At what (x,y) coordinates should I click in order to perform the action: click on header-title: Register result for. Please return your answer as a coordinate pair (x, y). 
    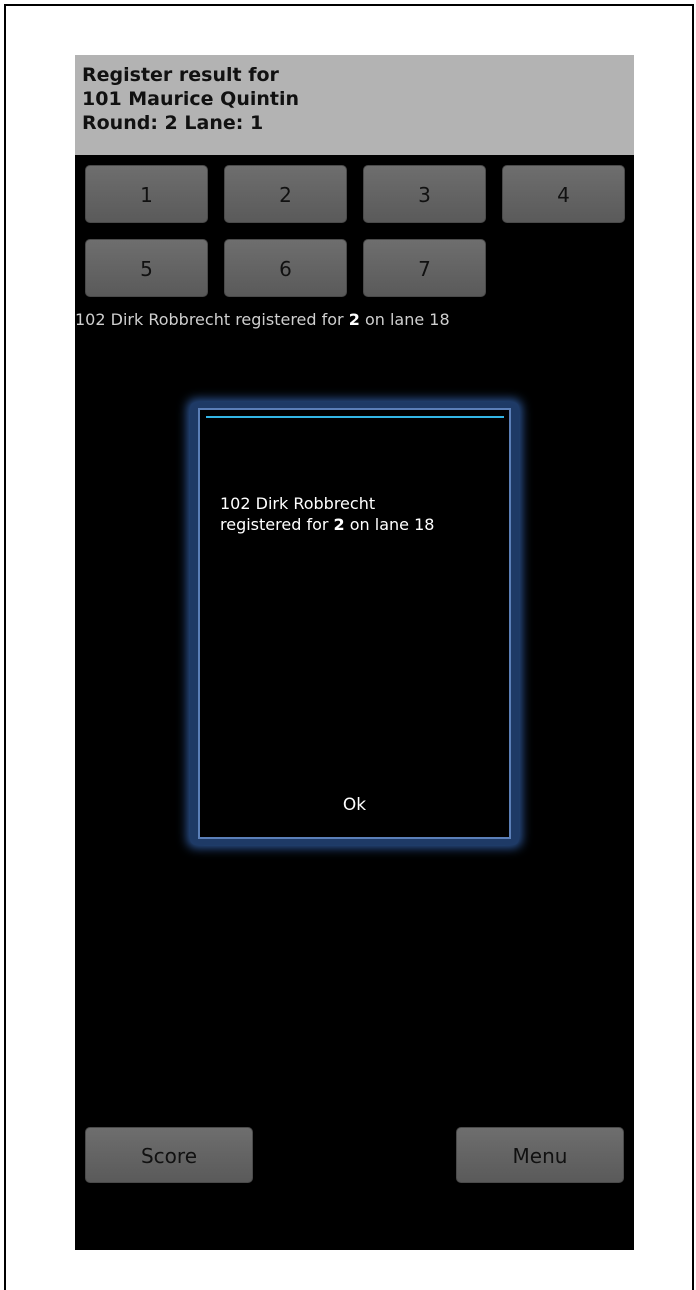
    Looking at the image, I should click on (180, 75).